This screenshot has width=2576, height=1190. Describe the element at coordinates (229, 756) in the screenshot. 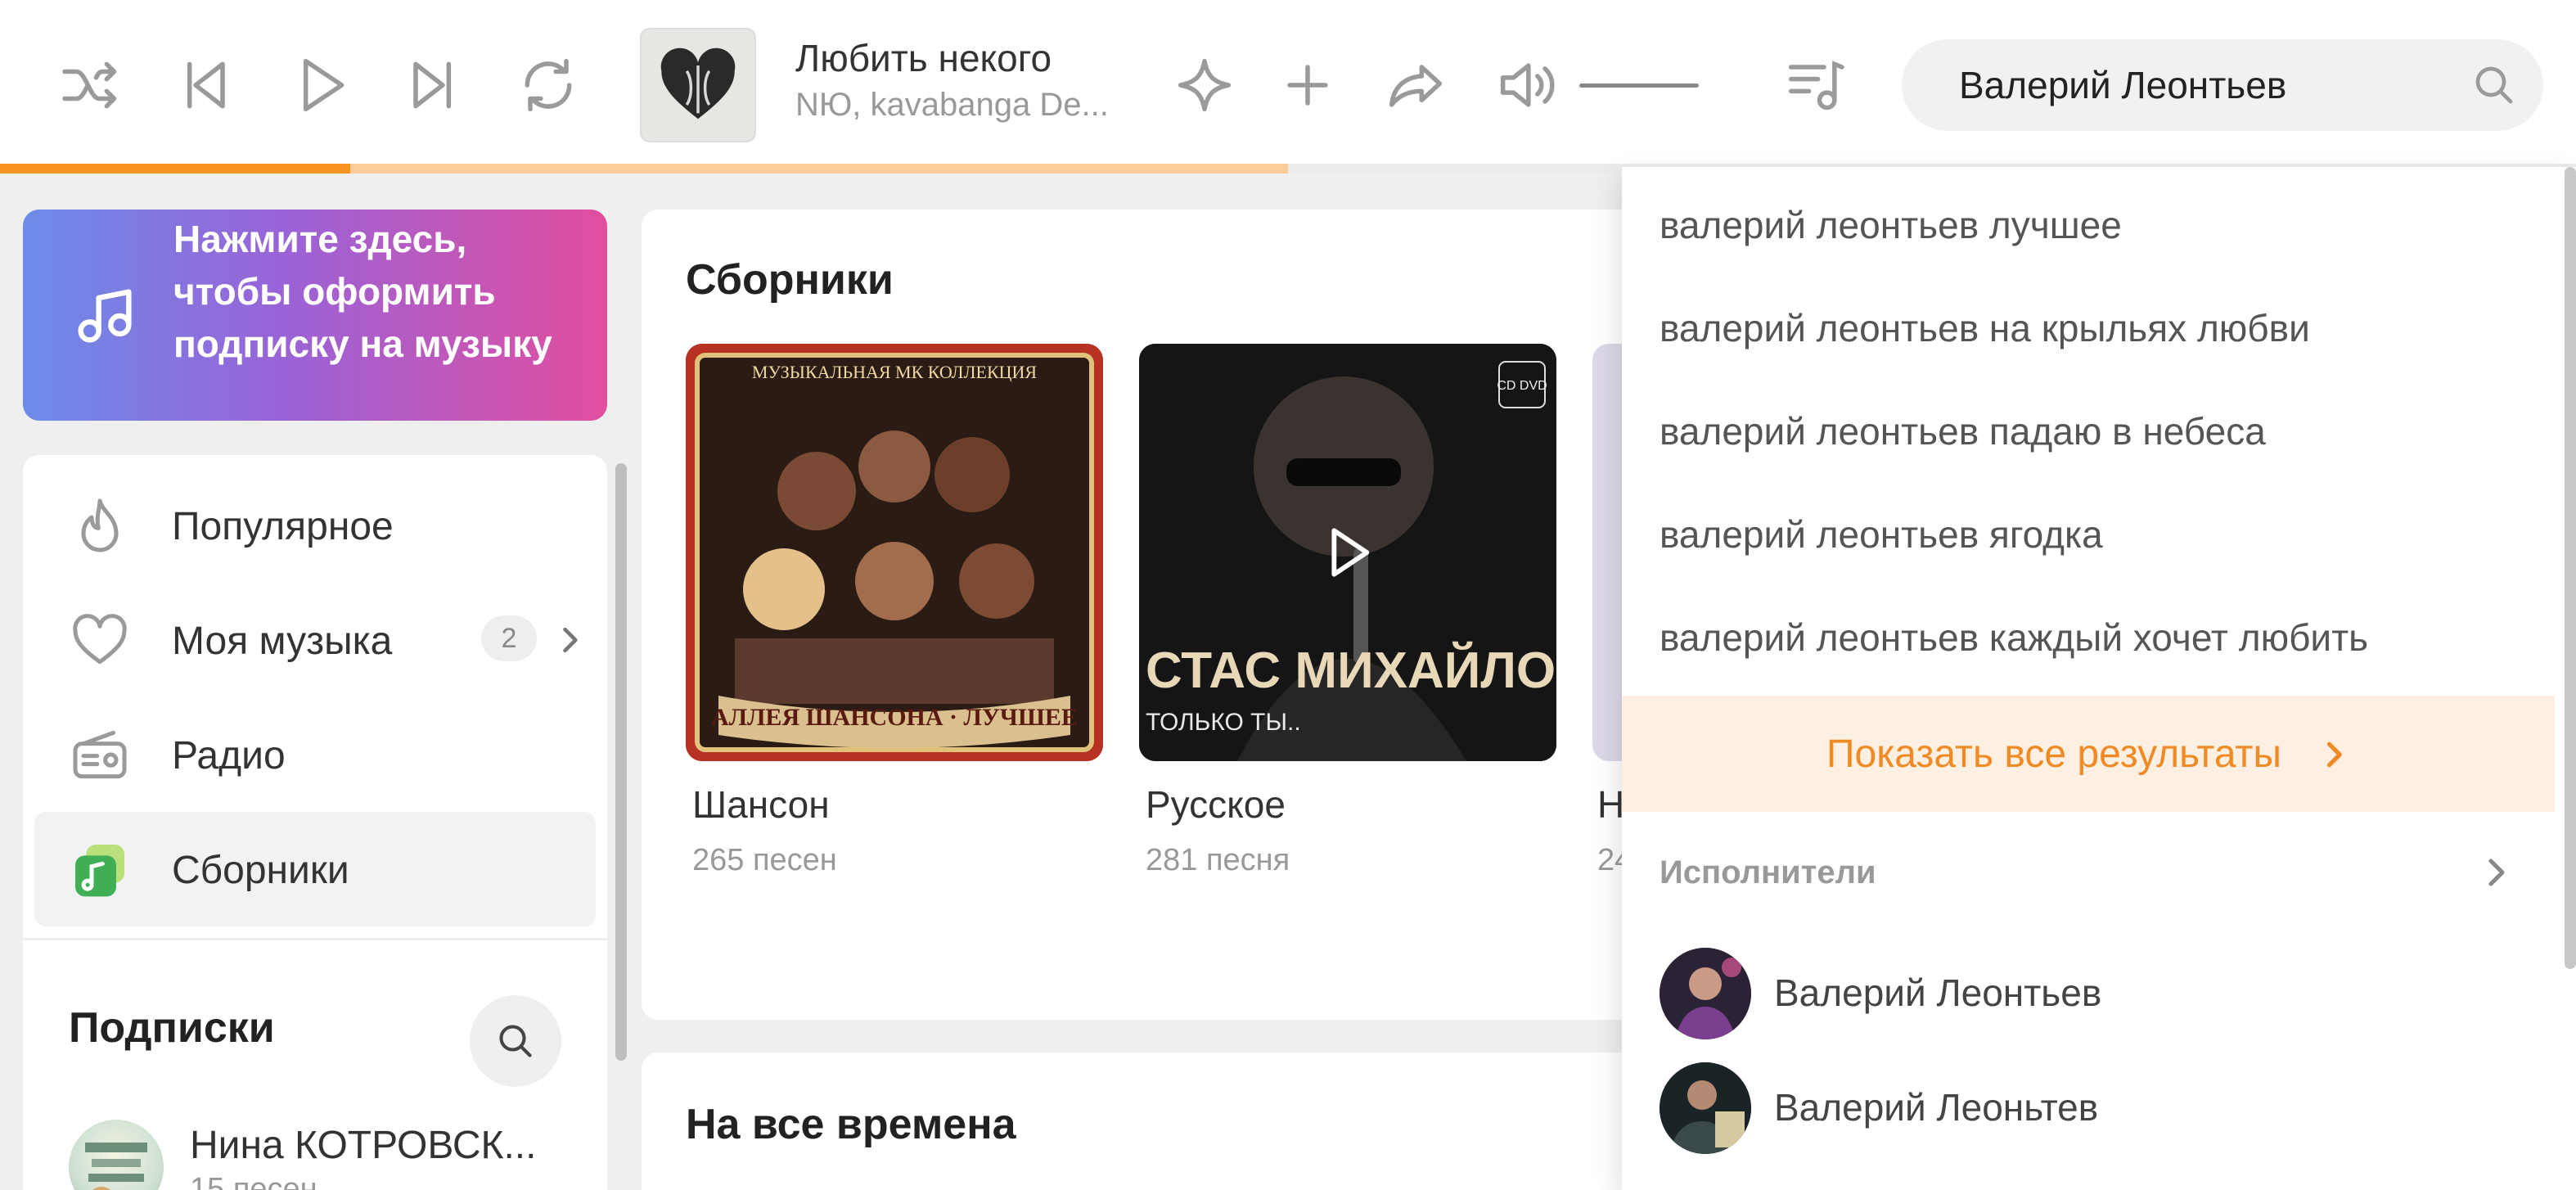

I see `sidebar-item-label: Радио` at that location.